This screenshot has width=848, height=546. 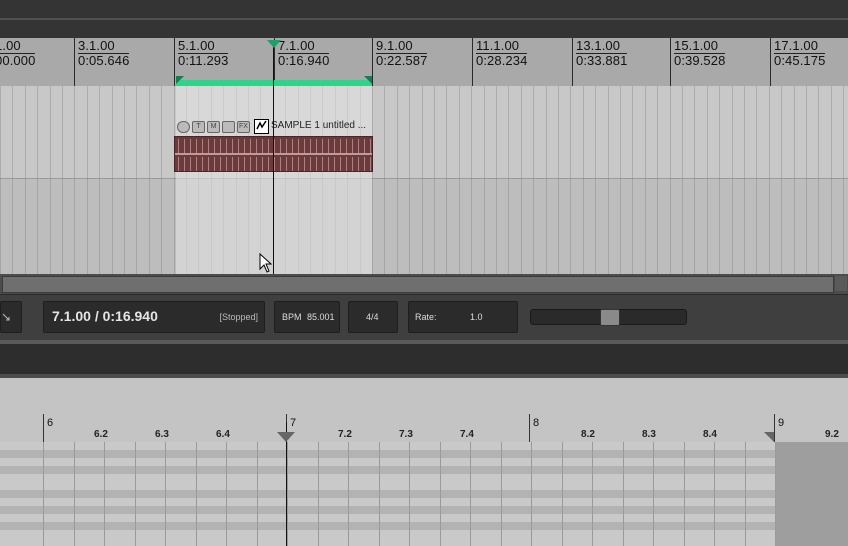 What do you see at coordinates (373, 317) in the screenshot?
I see `time-signature-display: 4/4` at bounding box center [373, 317].